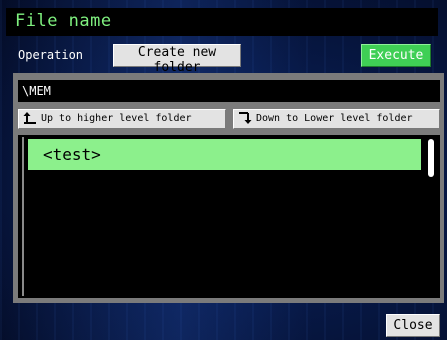  What do you see at coordinates (245, 118) in the screenshot?
I see `arrow-down-right-icon` at bounding box center [245, 118].